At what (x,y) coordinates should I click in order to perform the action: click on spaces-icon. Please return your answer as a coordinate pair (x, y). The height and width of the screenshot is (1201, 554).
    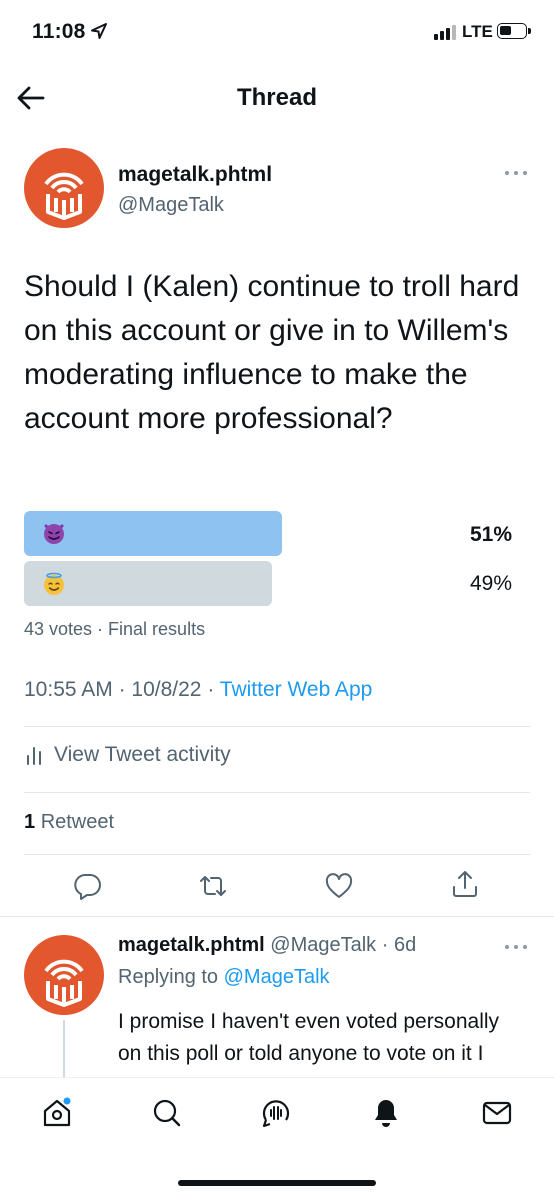
    Looking at the image, I should click on (276, 1113).